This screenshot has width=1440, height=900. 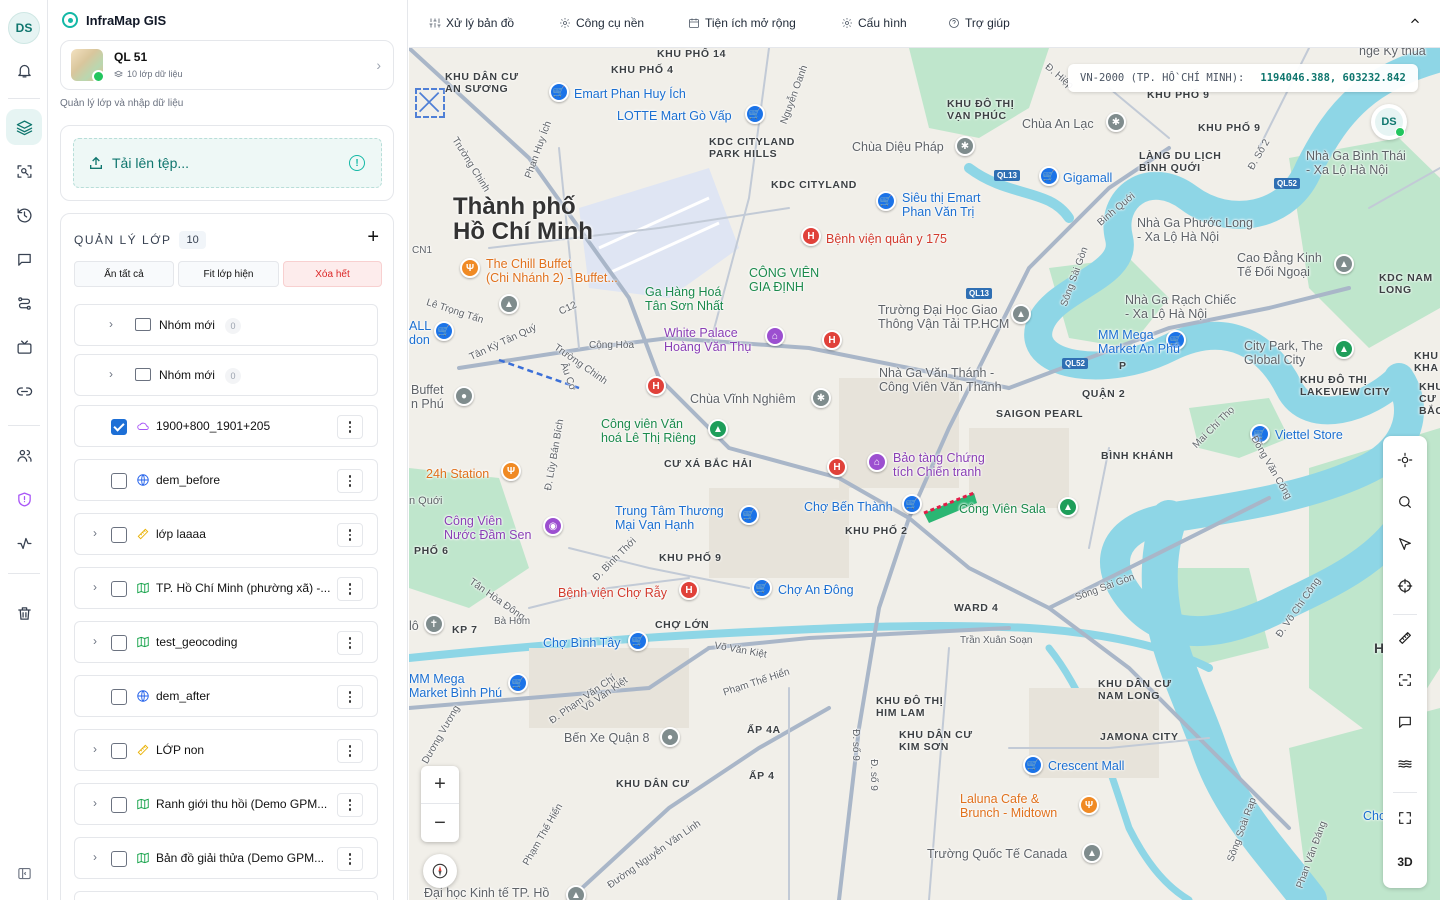 What do you see at coordinates (1405, 586) in the screenshot?
I see `crosshair-icon` at bounding box center [1405, 586].